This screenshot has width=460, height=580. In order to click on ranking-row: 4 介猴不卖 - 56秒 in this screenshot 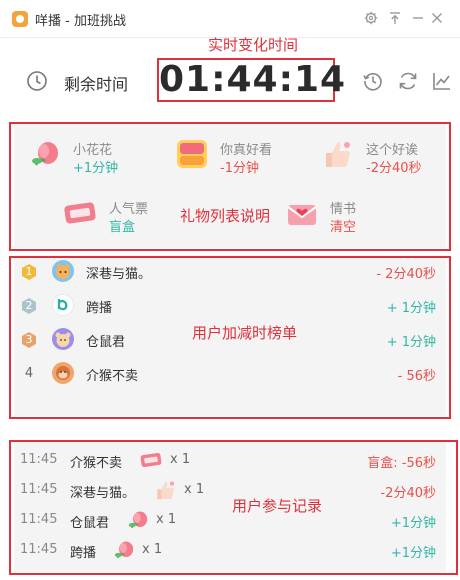, I will do `click(230, 374)`.